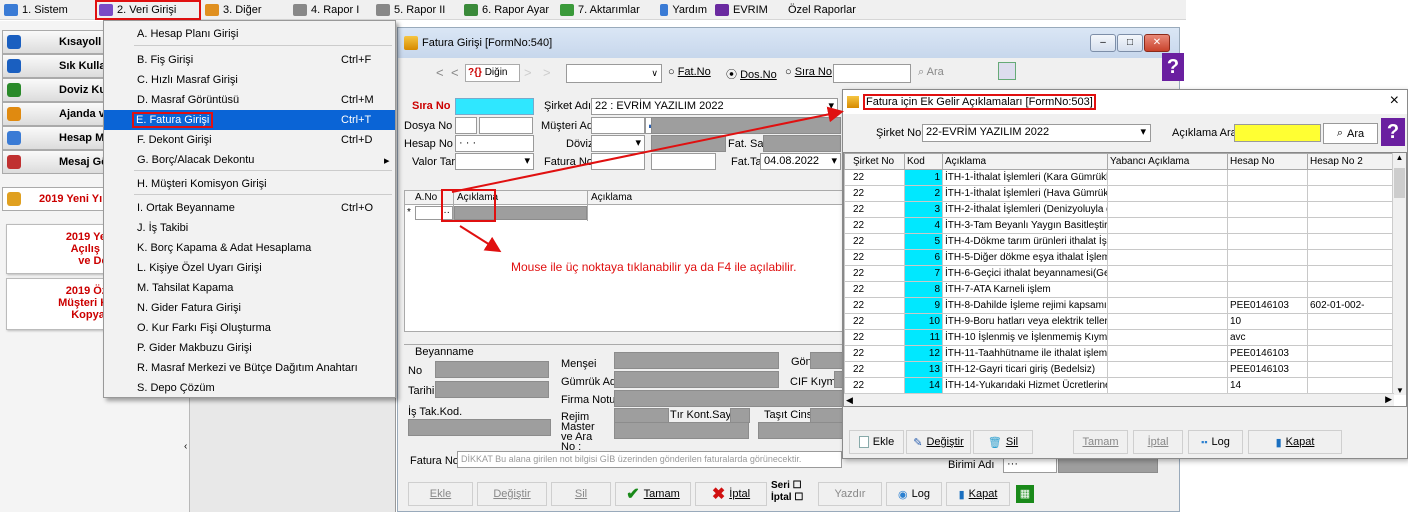  Describe the element at coordinates (440, 494) in the screenshot. I see `ekle-button: Ekle` at that location.